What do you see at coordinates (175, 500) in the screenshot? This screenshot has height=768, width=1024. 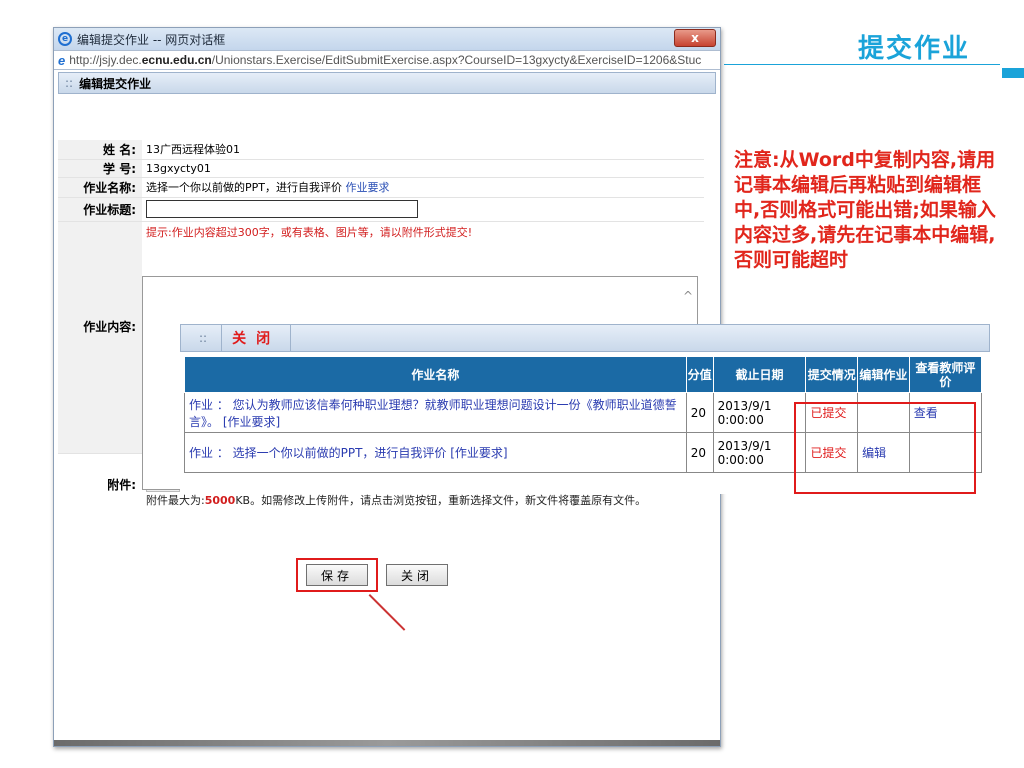 I see `attach-note-pre: 附件最大为:` at bounding box center [175, 500].